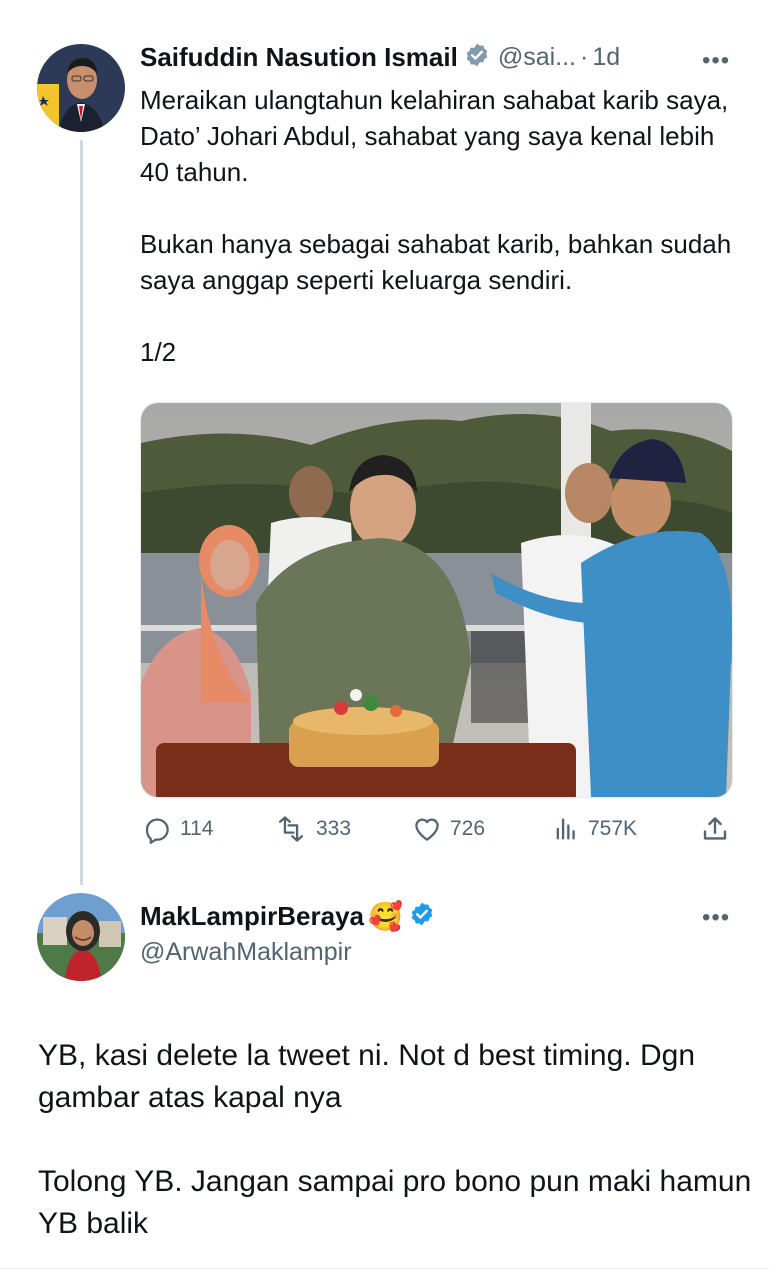  Describe the element at coordinates (177, 829) in the screenshot. I see `reply-button: 114` at that location.